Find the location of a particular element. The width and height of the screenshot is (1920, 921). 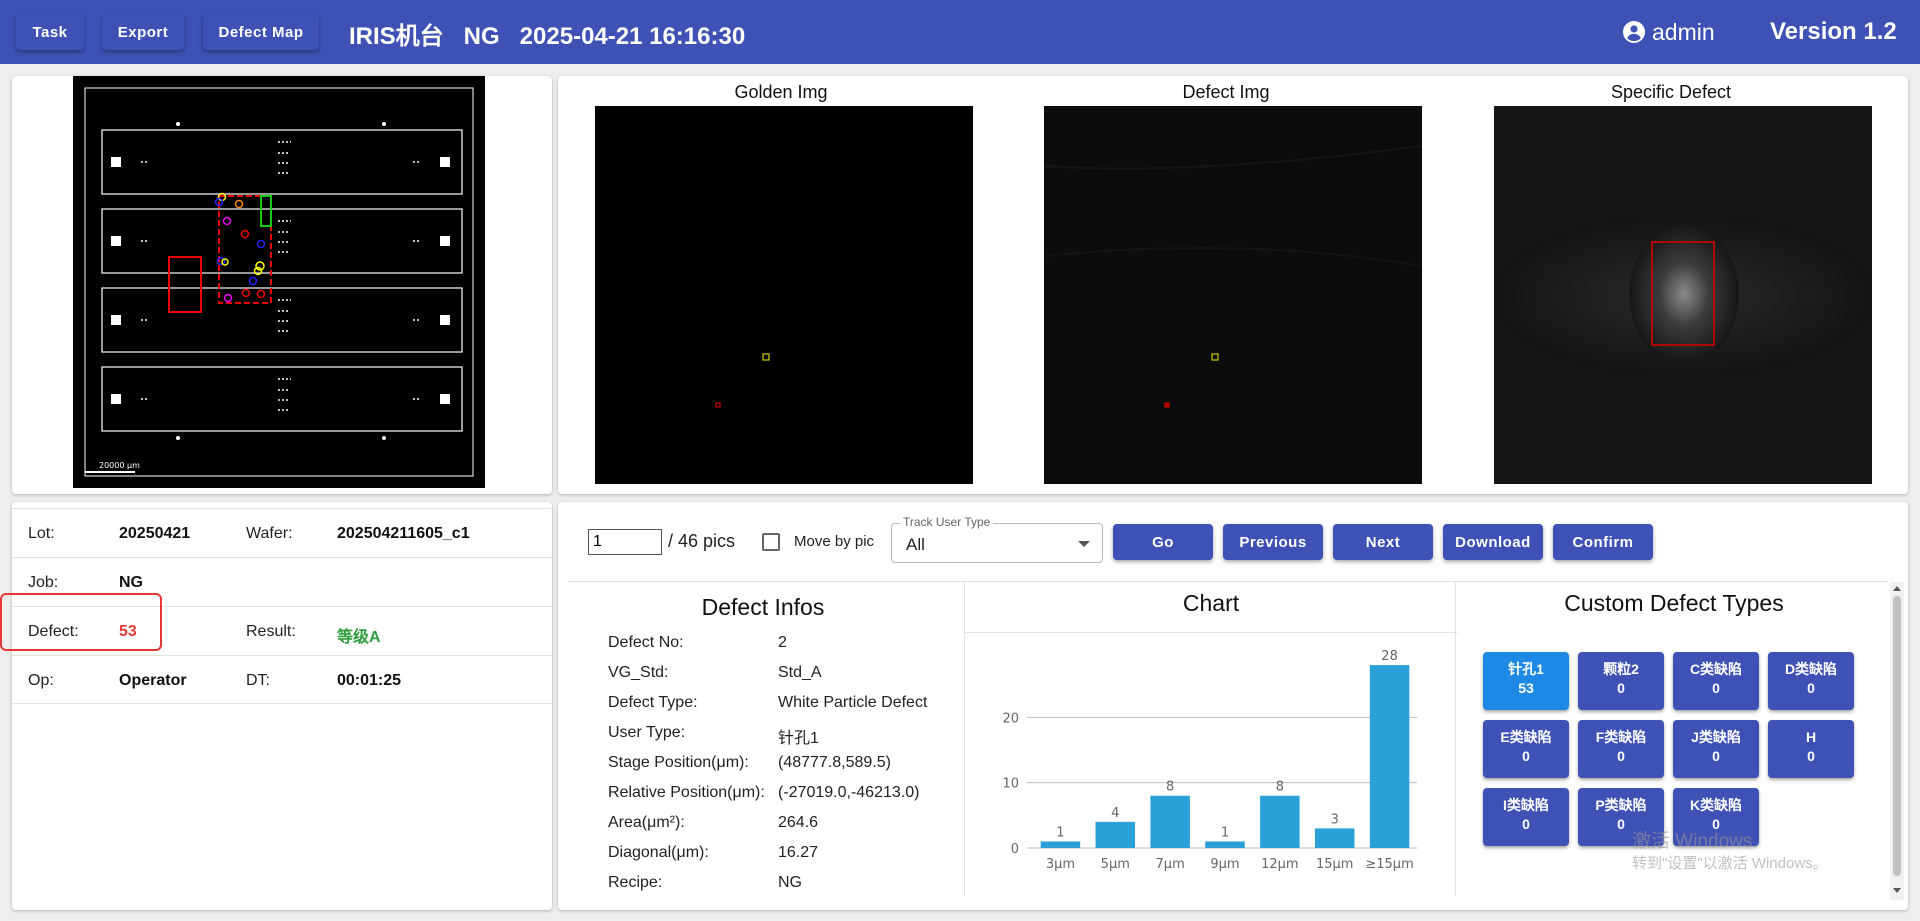

previous-button: Previous is located at coordinates (1273, 542).